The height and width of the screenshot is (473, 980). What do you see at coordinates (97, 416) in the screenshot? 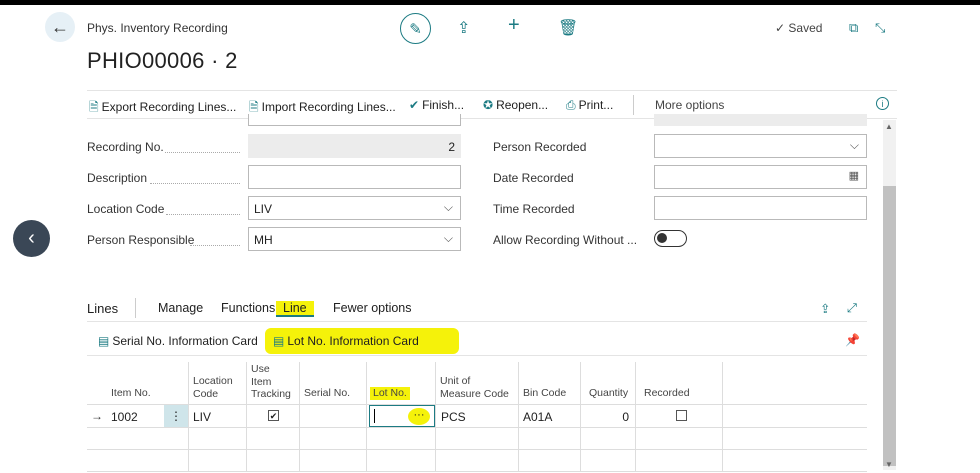
I see `current-row-arrow-icon: →` at bounding box center [97, 416].